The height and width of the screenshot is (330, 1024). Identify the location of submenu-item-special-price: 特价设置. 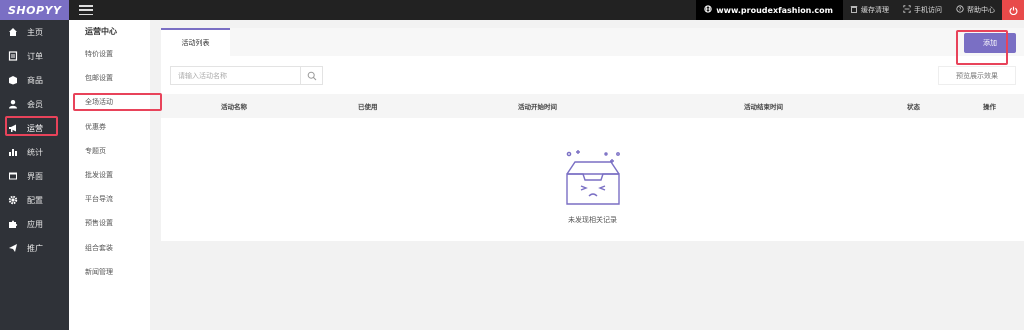
(109, 54).